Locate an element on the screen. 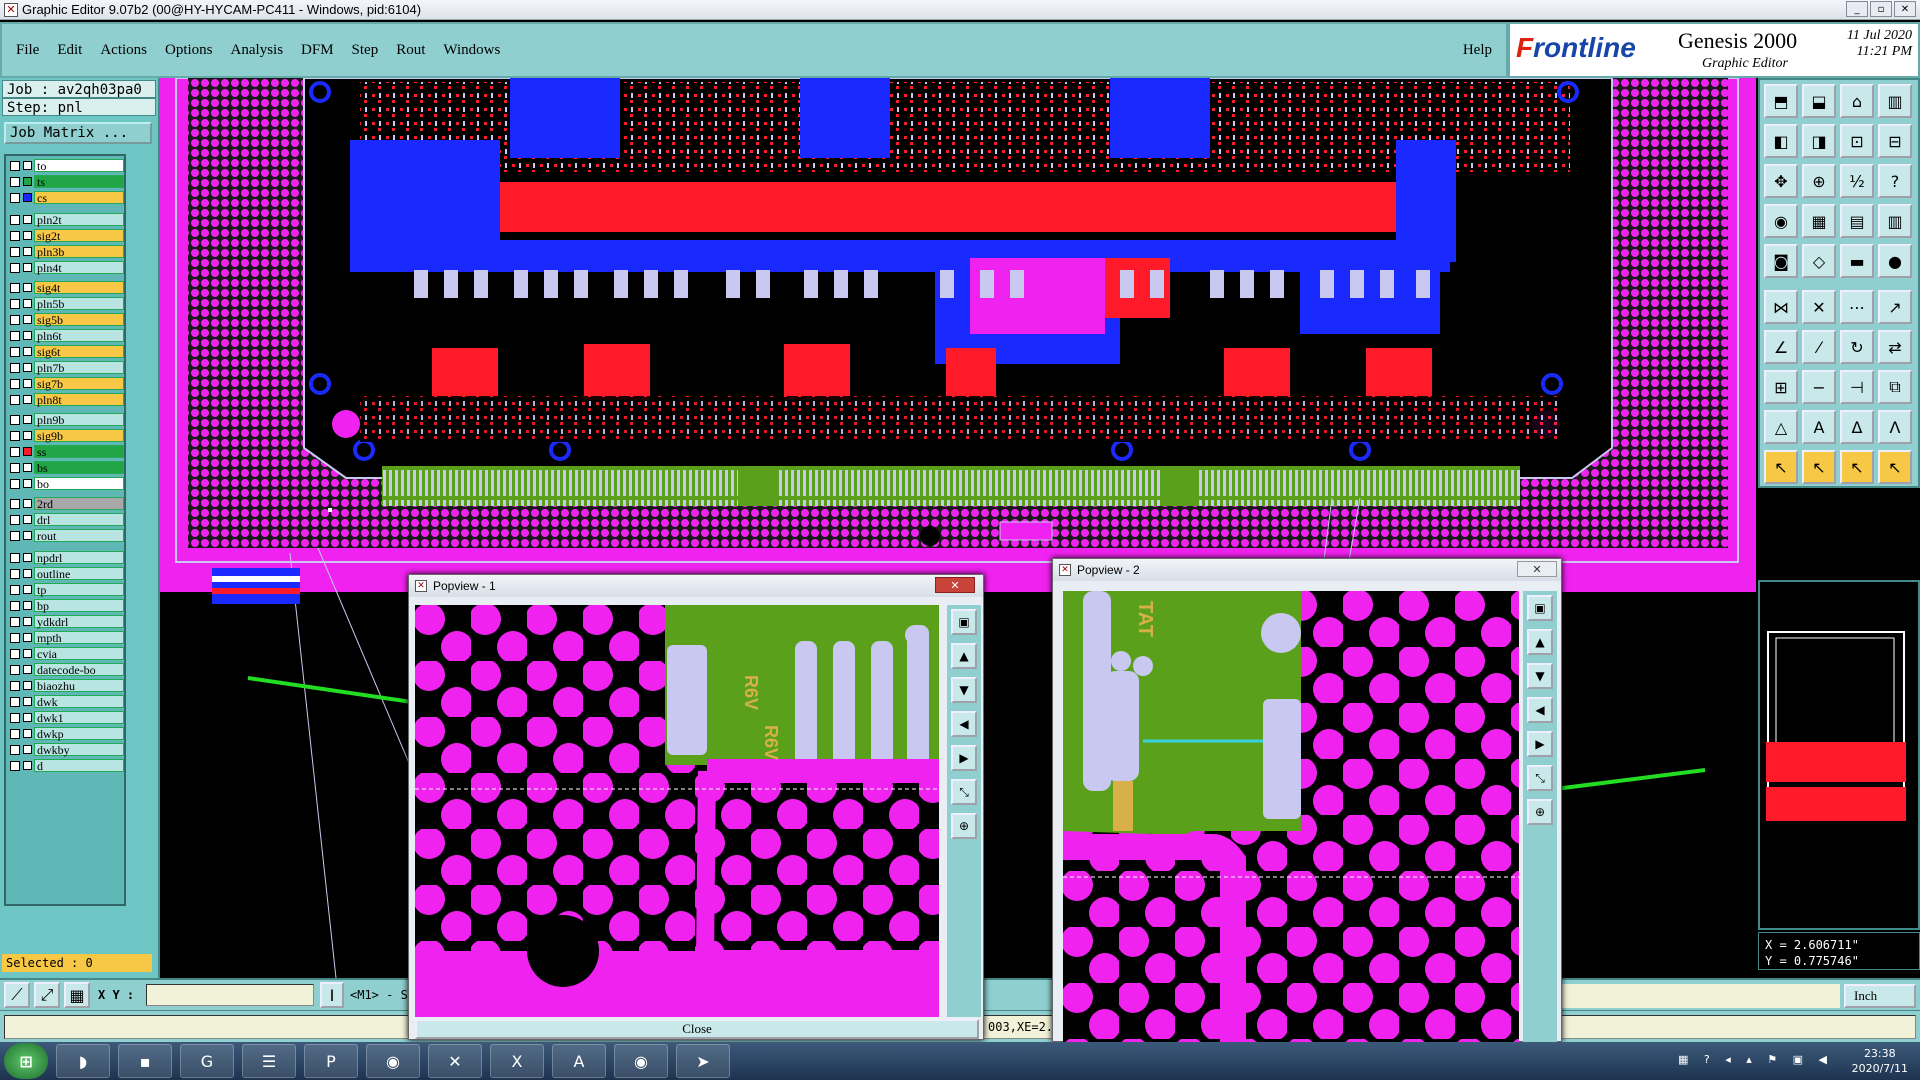 The width and height of the screenshot is (1920, 1080). pv2-pan-up-icon: ▲ is located at coordinates (1540, 642).